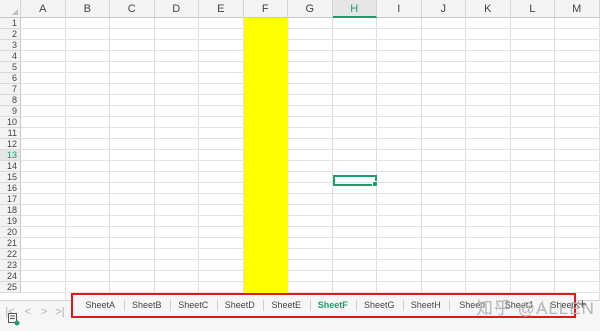 The image size is (600, 331). I want to click on row-header-15: 15, so click(10, 177).